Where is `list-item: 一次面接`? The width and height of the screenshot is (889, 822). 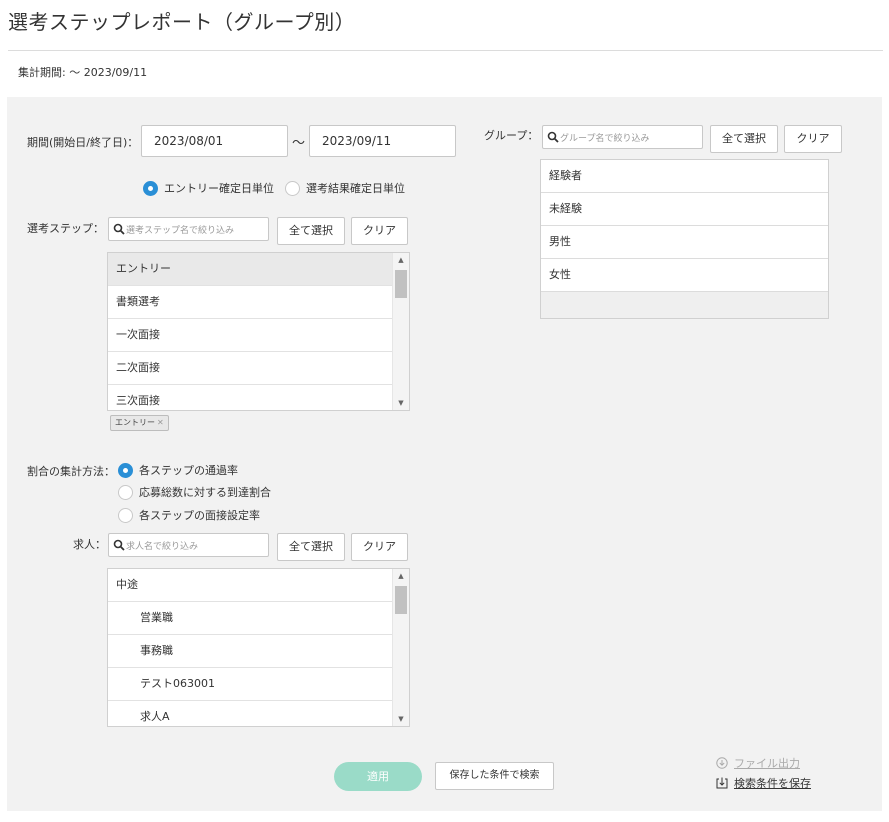
list-item: 一次面接 is located at coordinates (250, 335).